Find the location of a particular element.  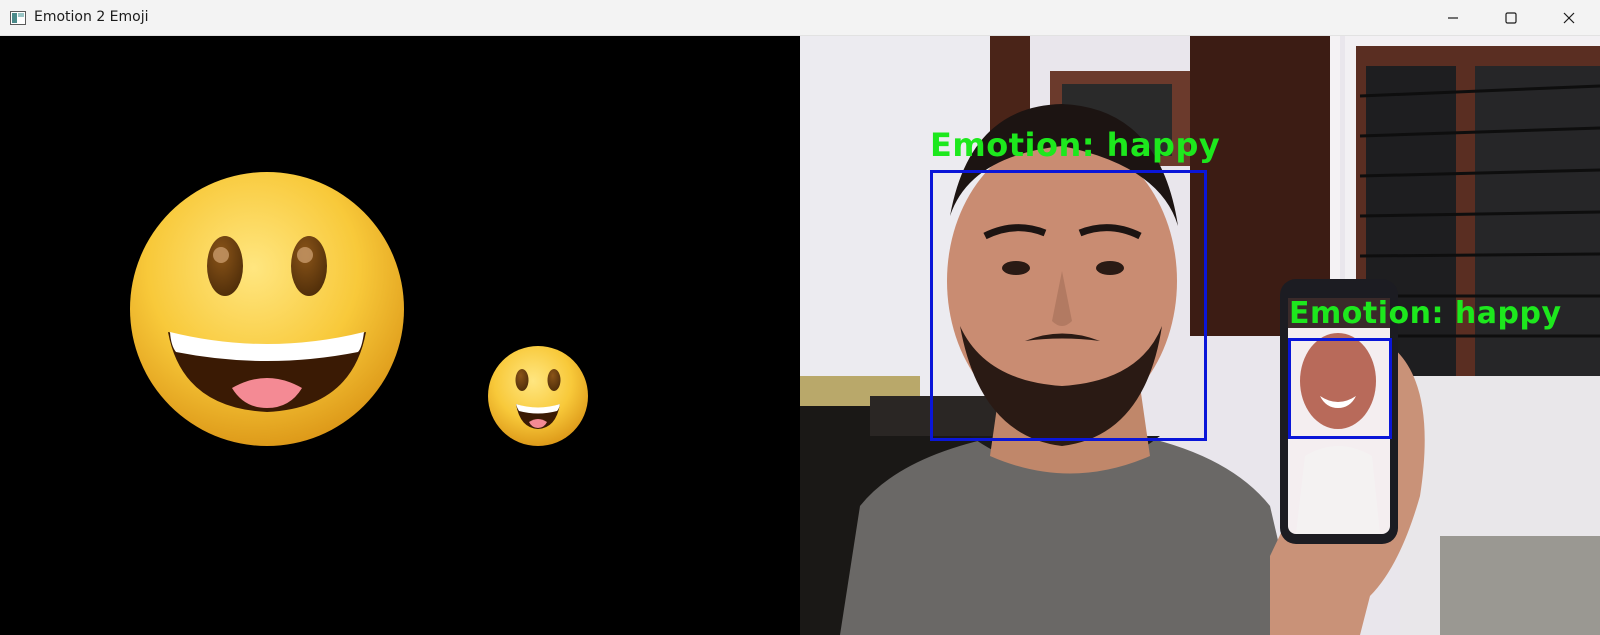

minimize-icon is located at coordinates (1453, 18).